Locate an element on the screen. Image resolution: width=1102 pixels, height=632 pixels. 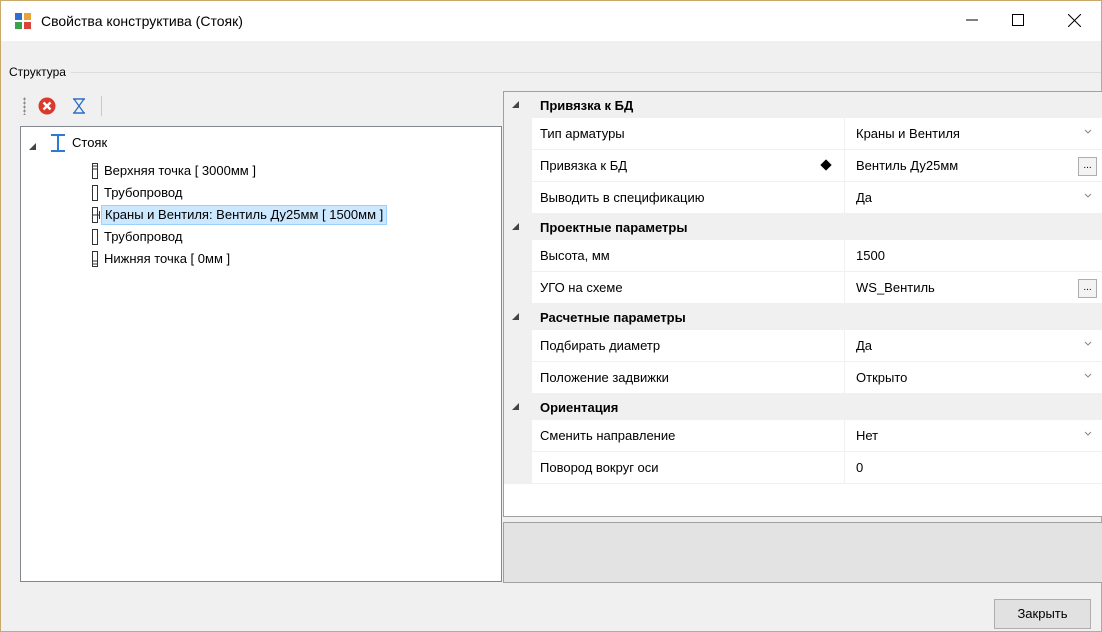
title-bar: Свойства конструктива (Стояк) is located at coordinates (551, 21).